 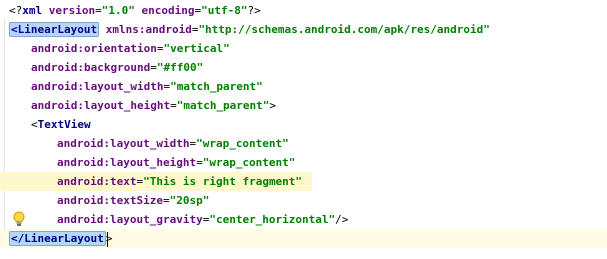 I want to click on code-line-text: android:layout_width="wrap_content", so click(x=173, y=143).